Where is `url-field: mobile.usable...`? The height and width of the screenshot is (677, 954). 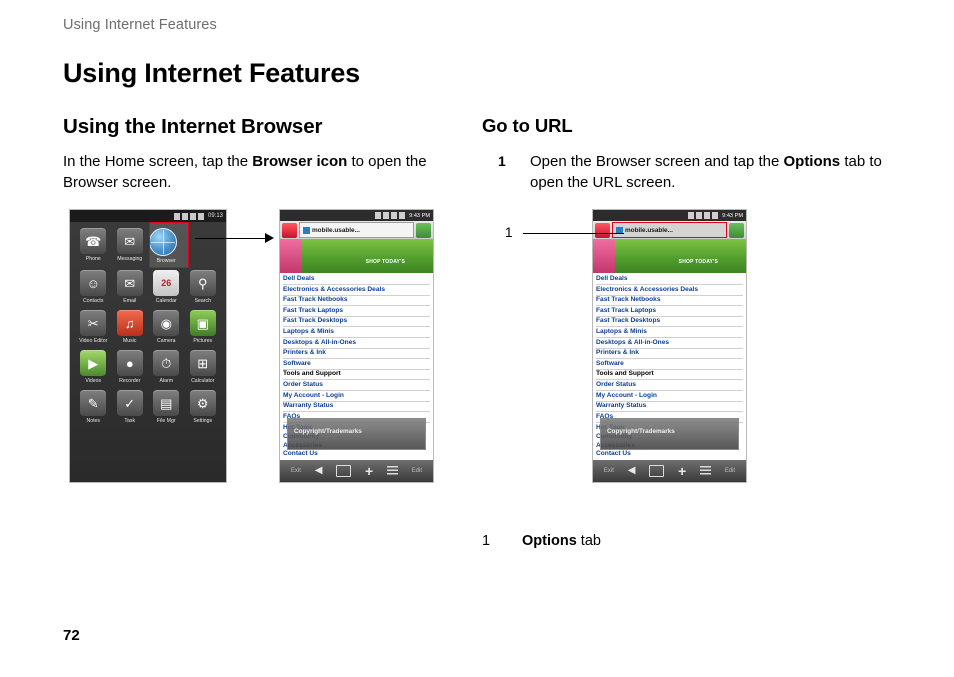
url-field: mobile.usable... is located at coordinates (356, 230).